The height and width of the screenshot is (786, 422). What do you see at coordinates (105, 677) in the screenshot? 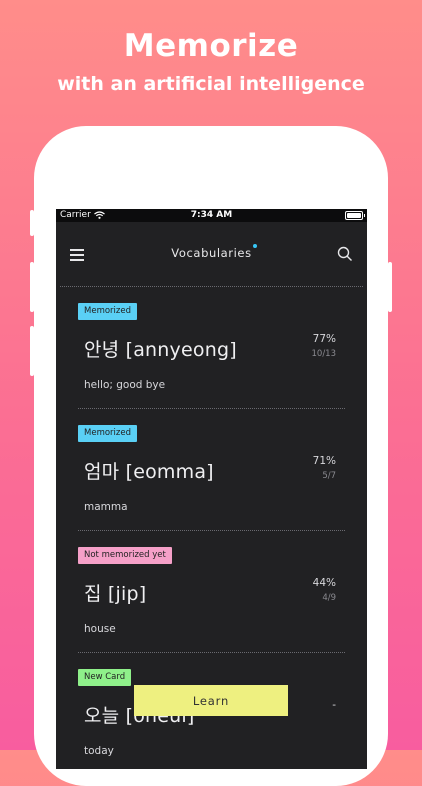
I see `status-badge: New Card` at bounding box center [105, 677].